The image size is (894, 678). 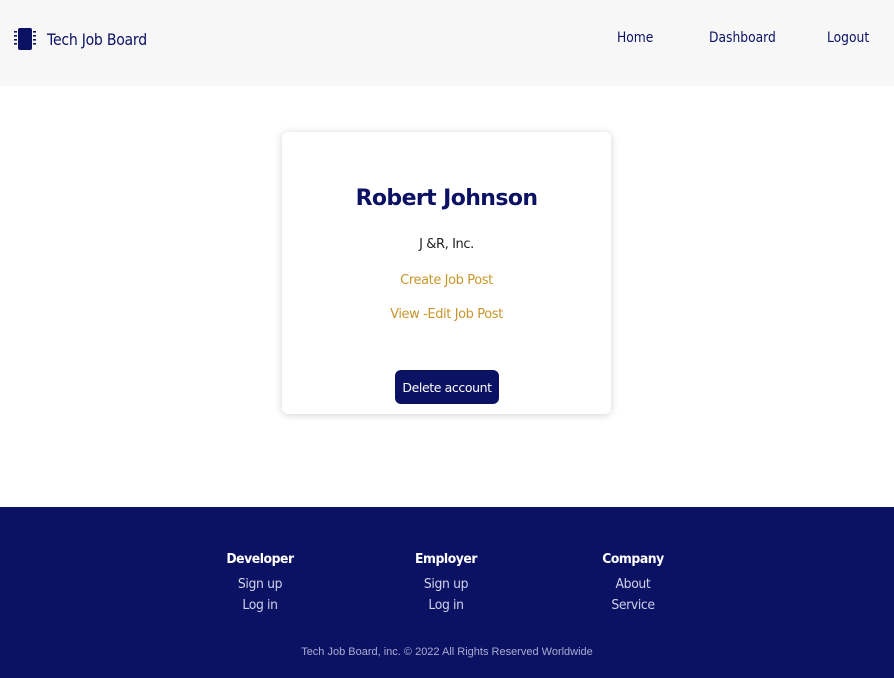 I want to click on view-edit-job-post-link: View -Edit Job Post, so click(x=446, y=314).